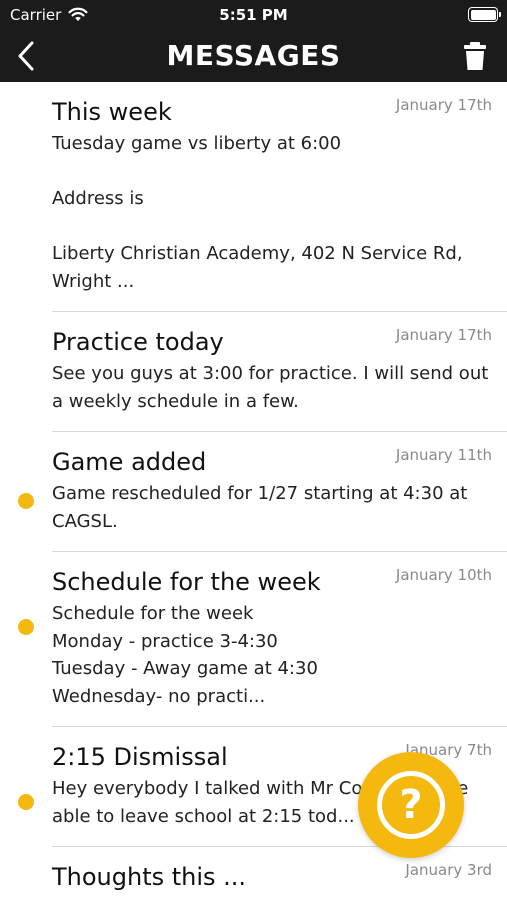  I want to click on delete-button, so click(475, 56).